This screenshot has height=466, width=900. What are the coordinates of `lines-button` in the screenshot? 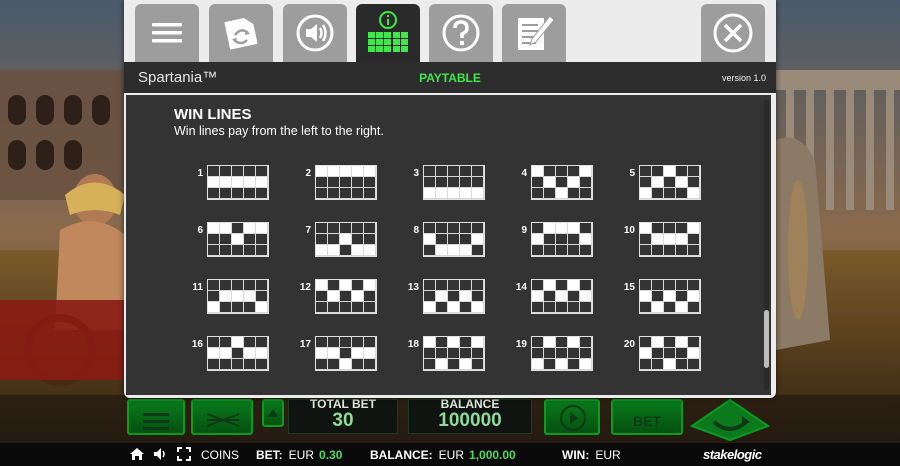 It's located at (222, 417).